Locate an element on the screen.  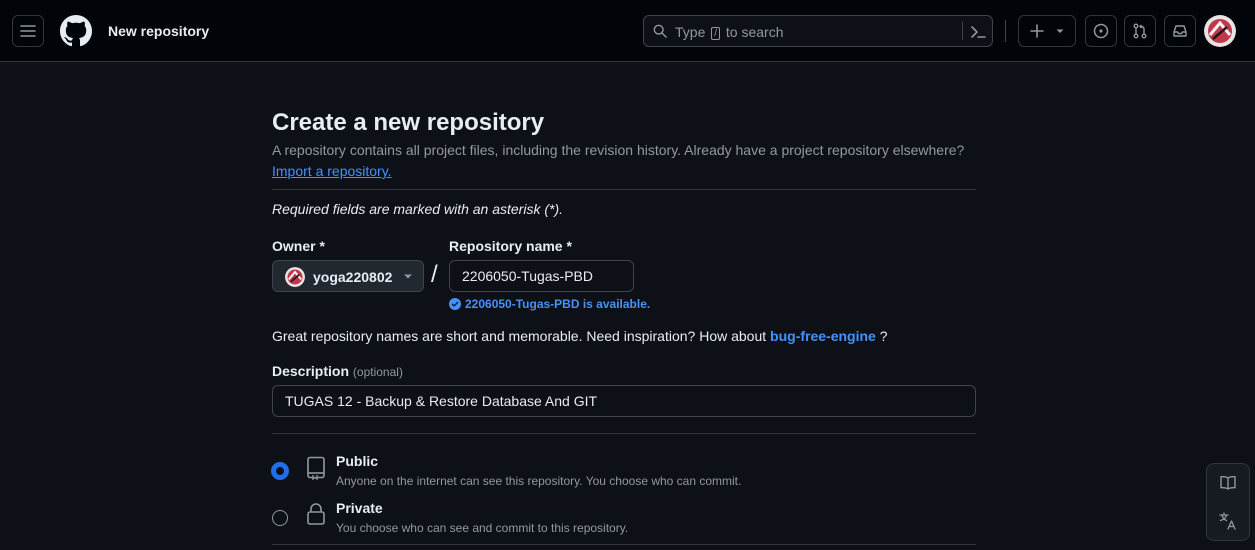
availability-message: 2206050-Tugas-PBD is available. is located at coordinates (549, 304).